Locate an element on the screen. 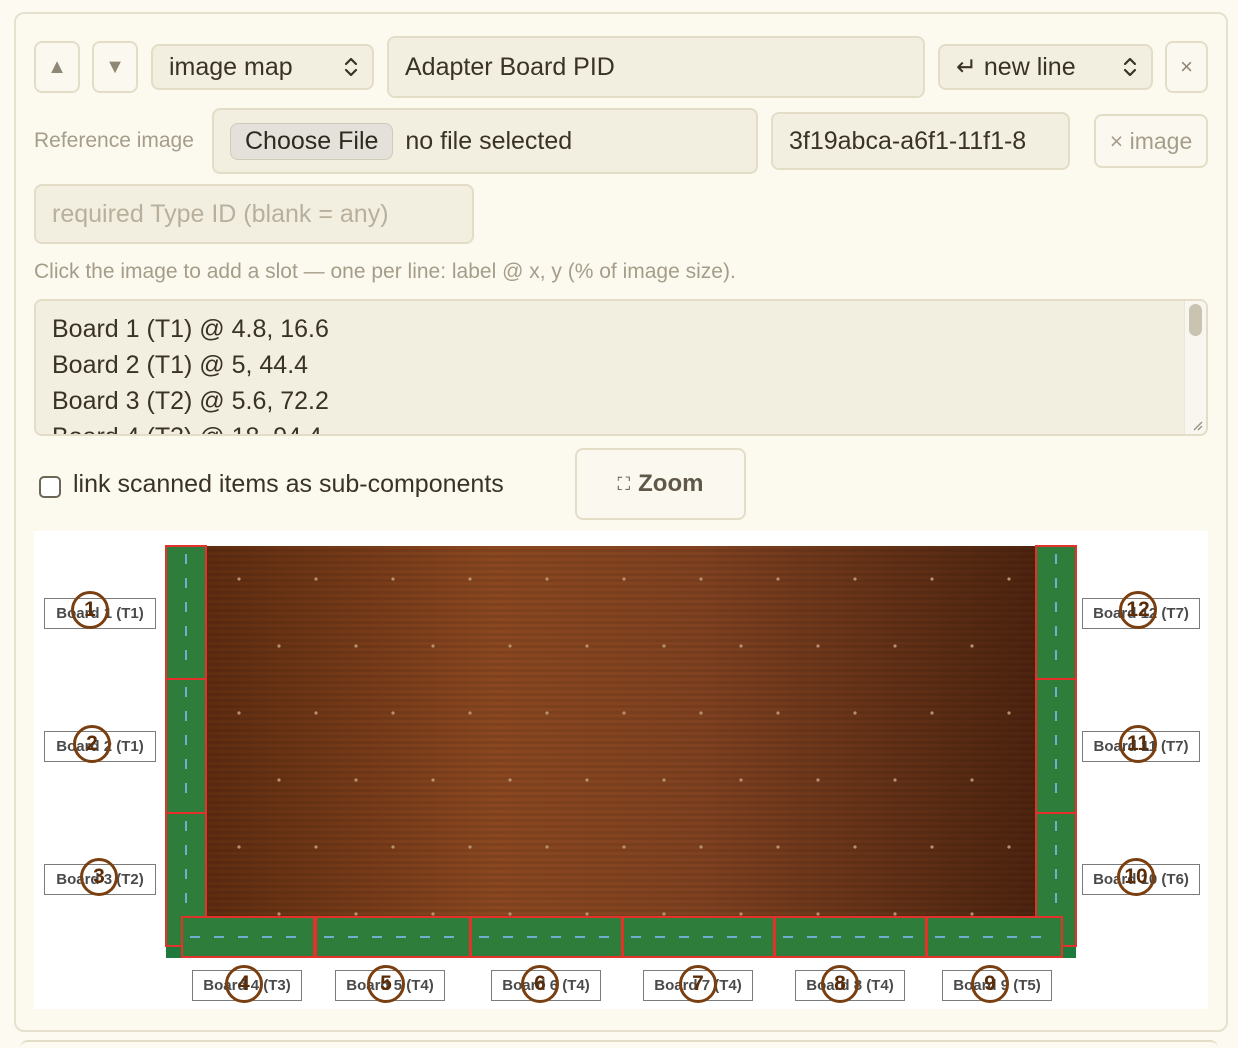 The image size is (1238, 1048). down-arrow-icon: ▼ is located at coordinates (115, 66).